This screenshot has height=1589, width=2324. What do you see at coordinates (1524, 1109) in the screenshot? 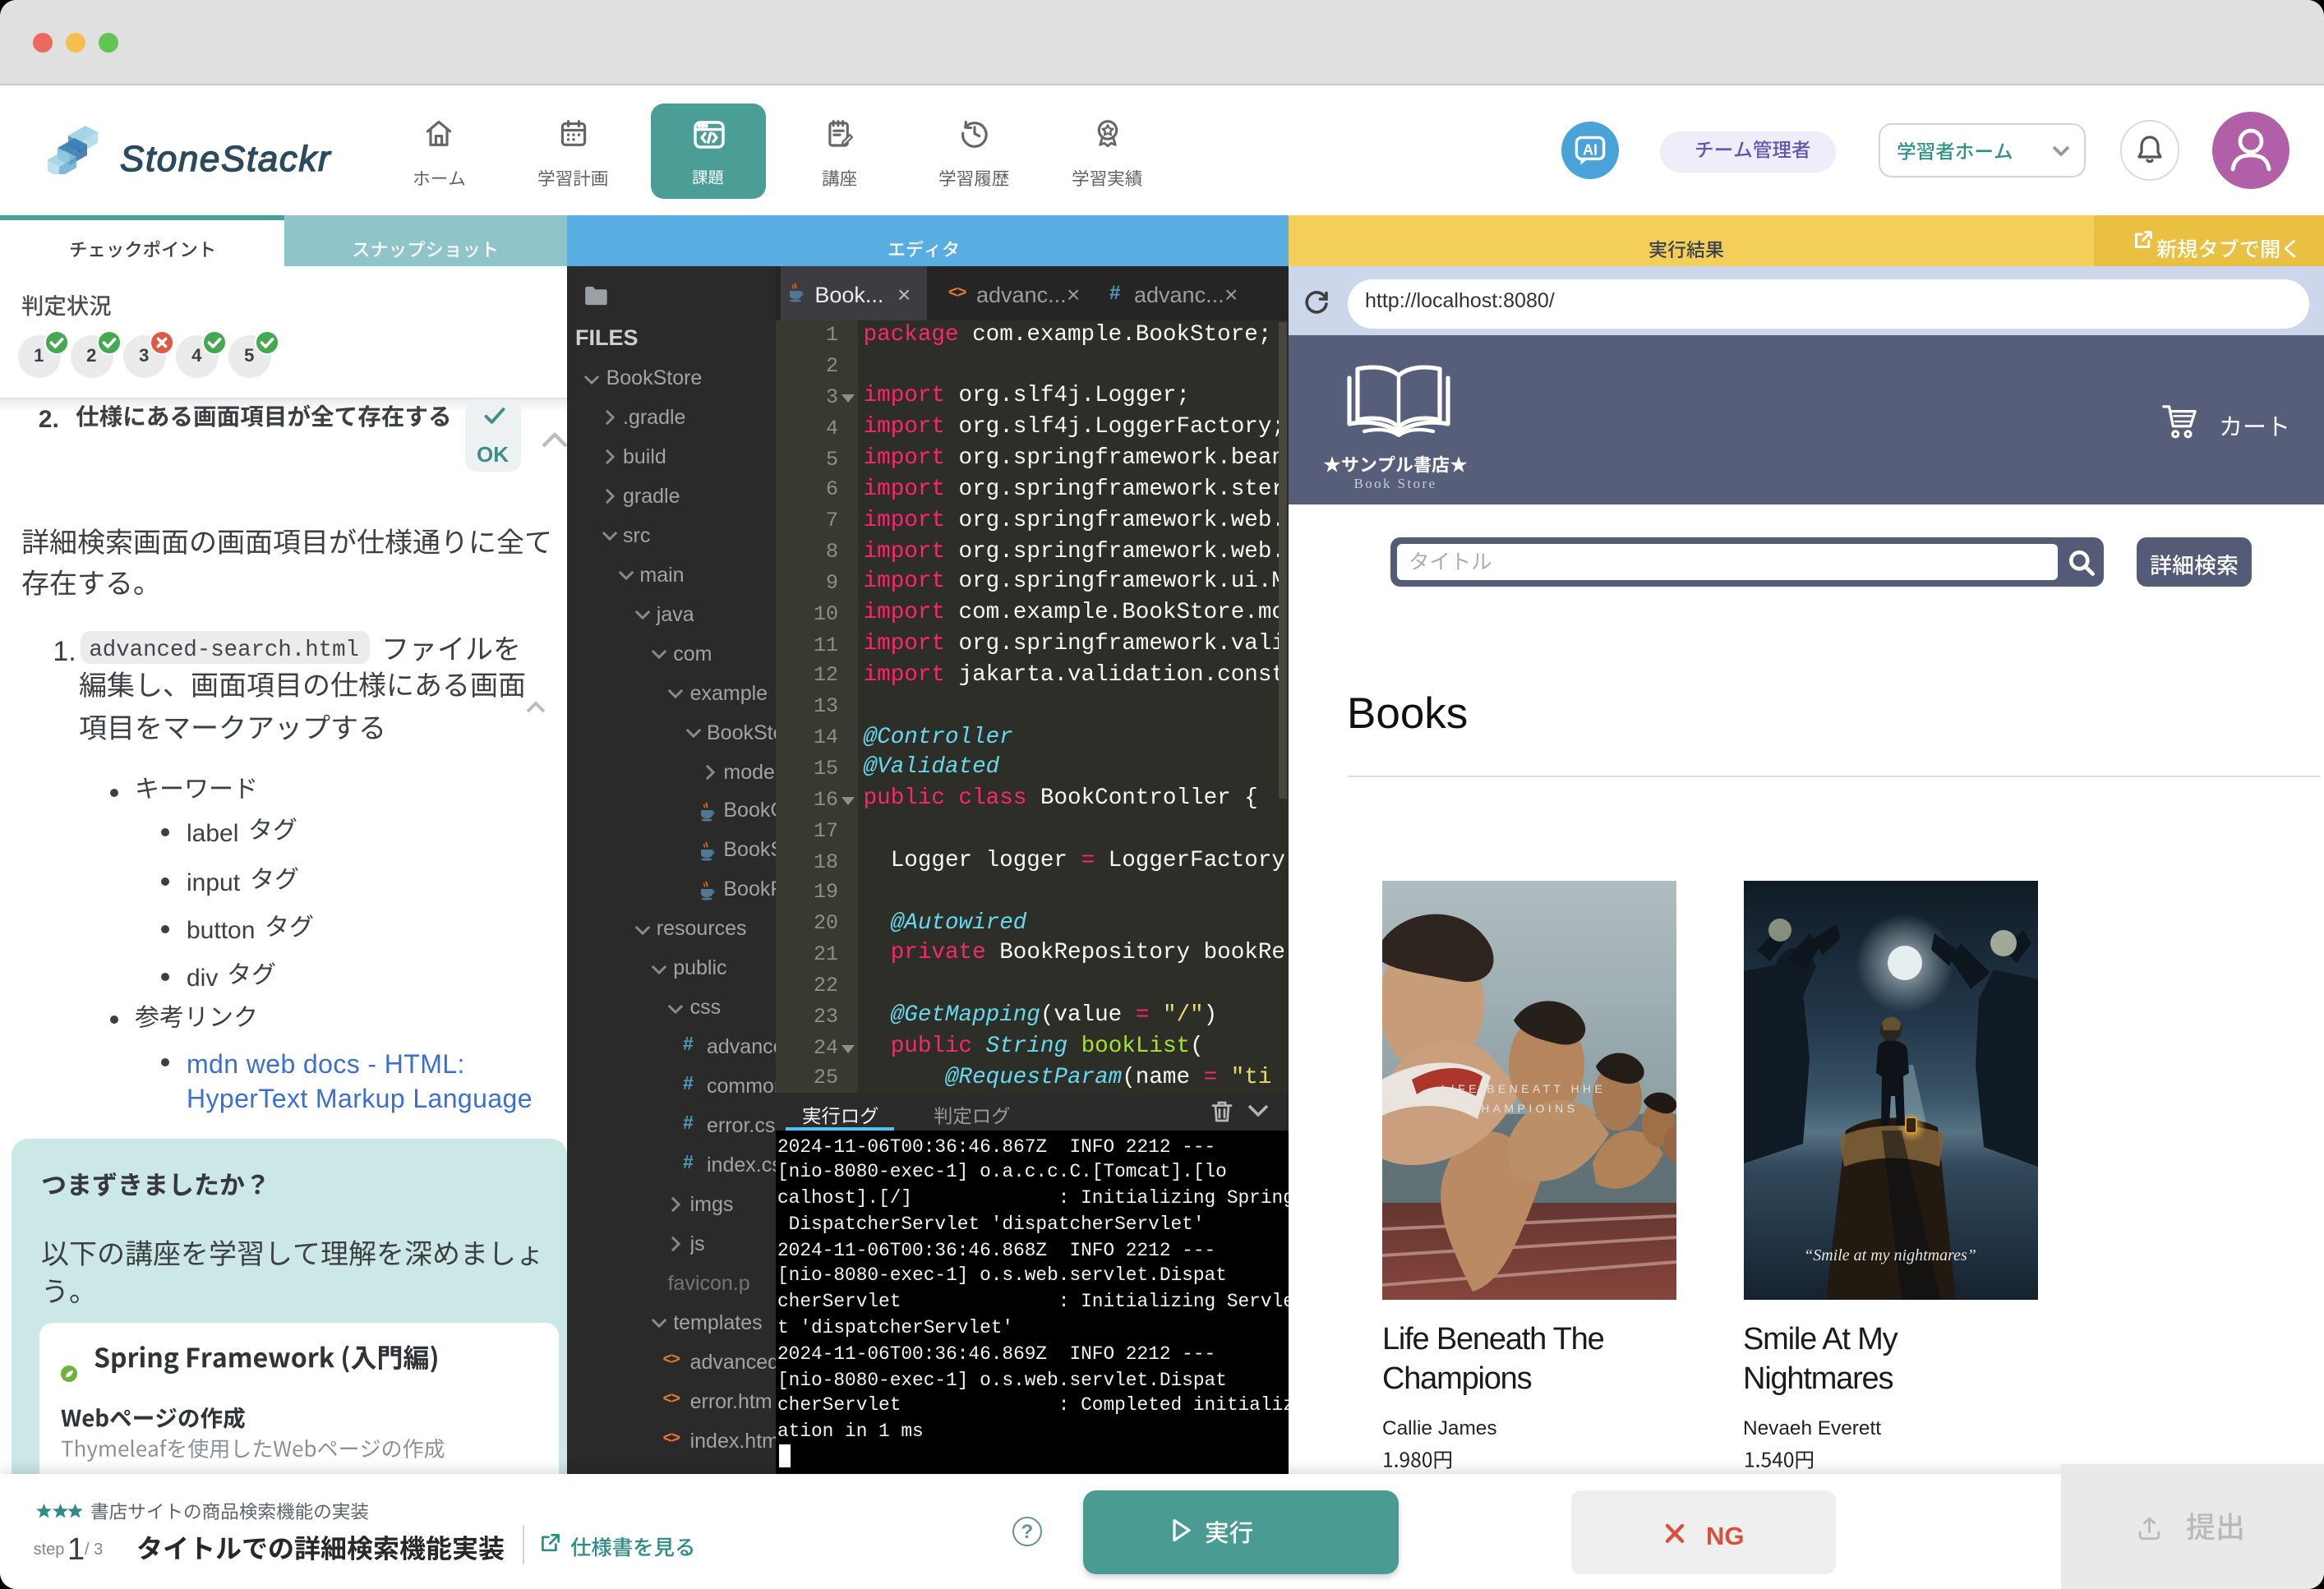
I see `svg-text: CHAMPIOINS` at bounding box center [1524, 1109].